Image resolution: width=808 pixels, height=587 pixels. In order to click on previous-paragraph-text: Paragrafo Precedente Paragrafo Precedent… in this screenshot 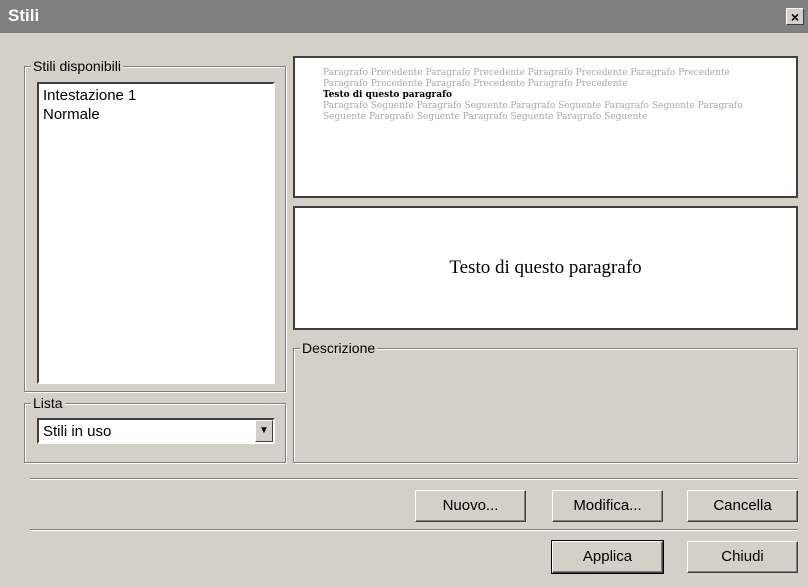, I will do `click(526, 78)`.